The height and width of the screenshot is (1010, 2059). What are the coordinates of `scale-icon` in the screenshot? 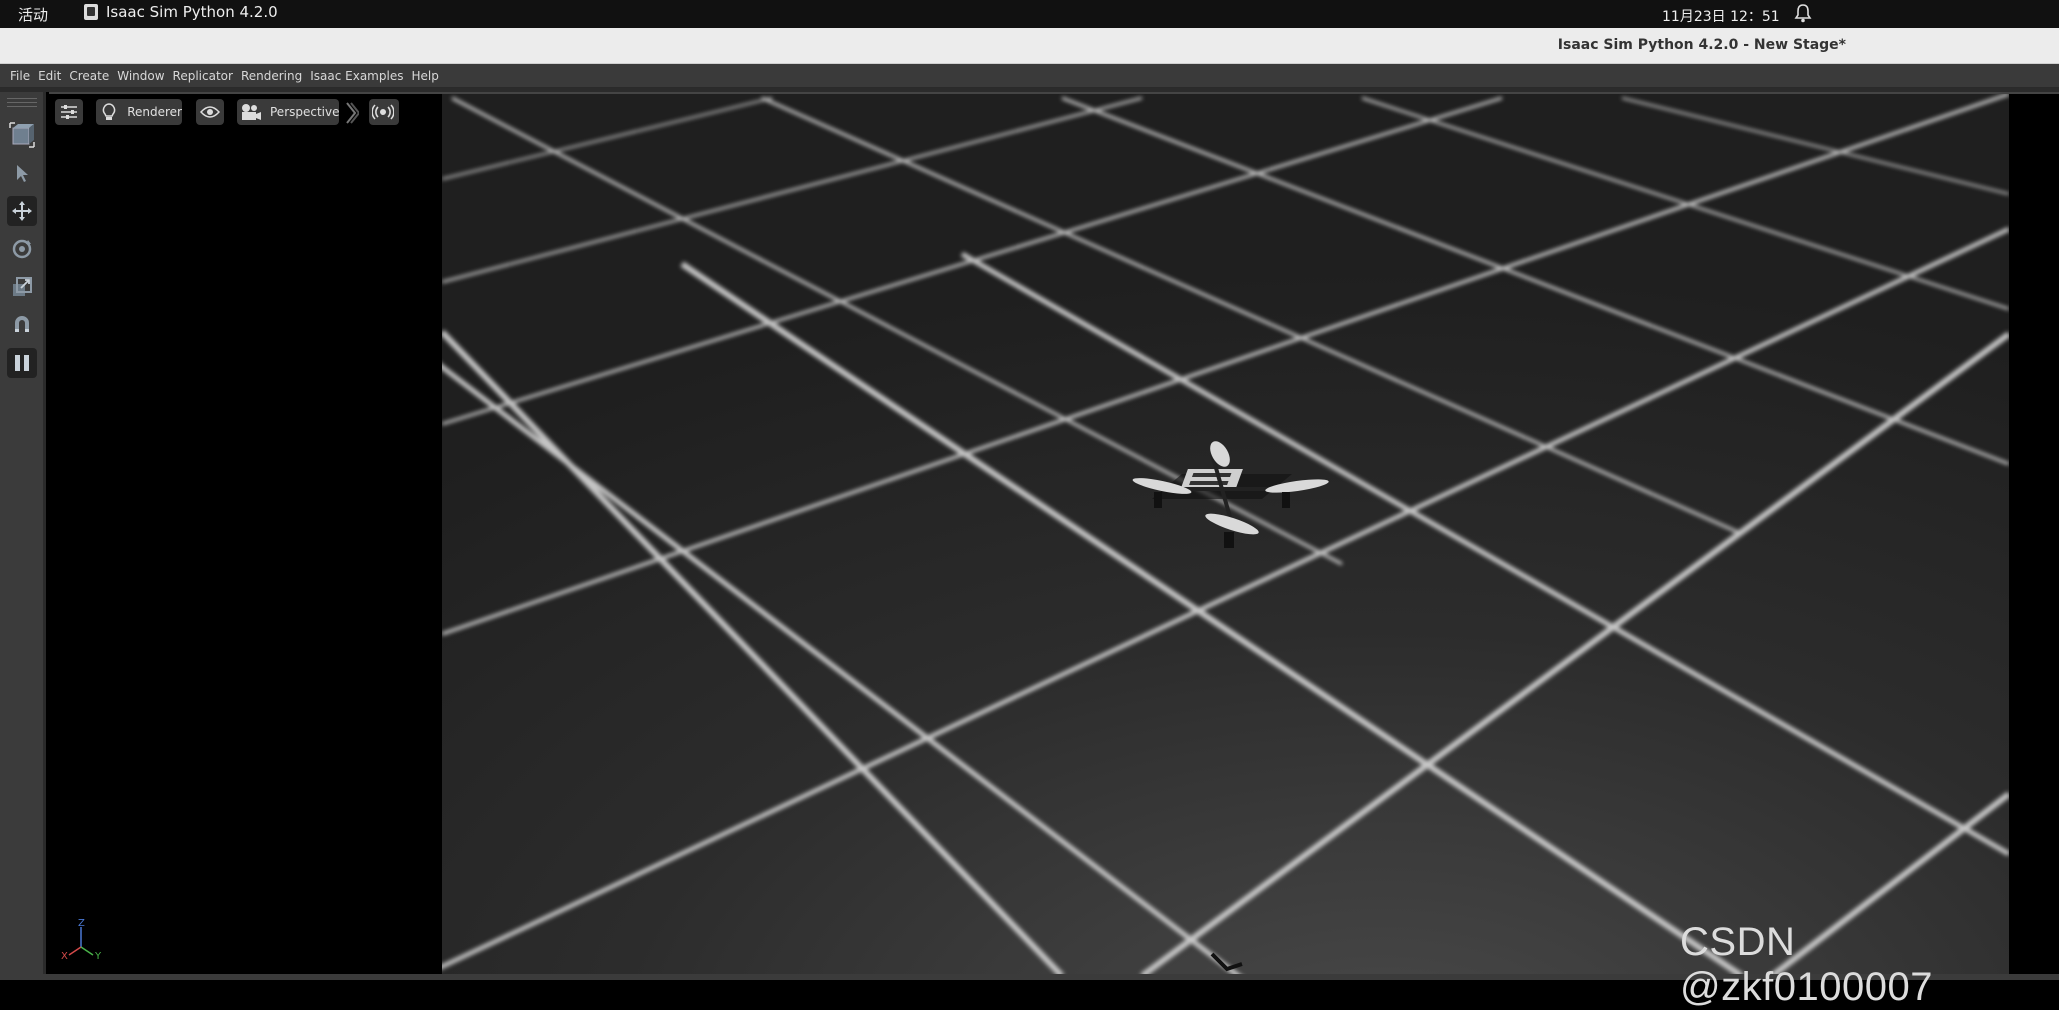 It's located at (22, 286).